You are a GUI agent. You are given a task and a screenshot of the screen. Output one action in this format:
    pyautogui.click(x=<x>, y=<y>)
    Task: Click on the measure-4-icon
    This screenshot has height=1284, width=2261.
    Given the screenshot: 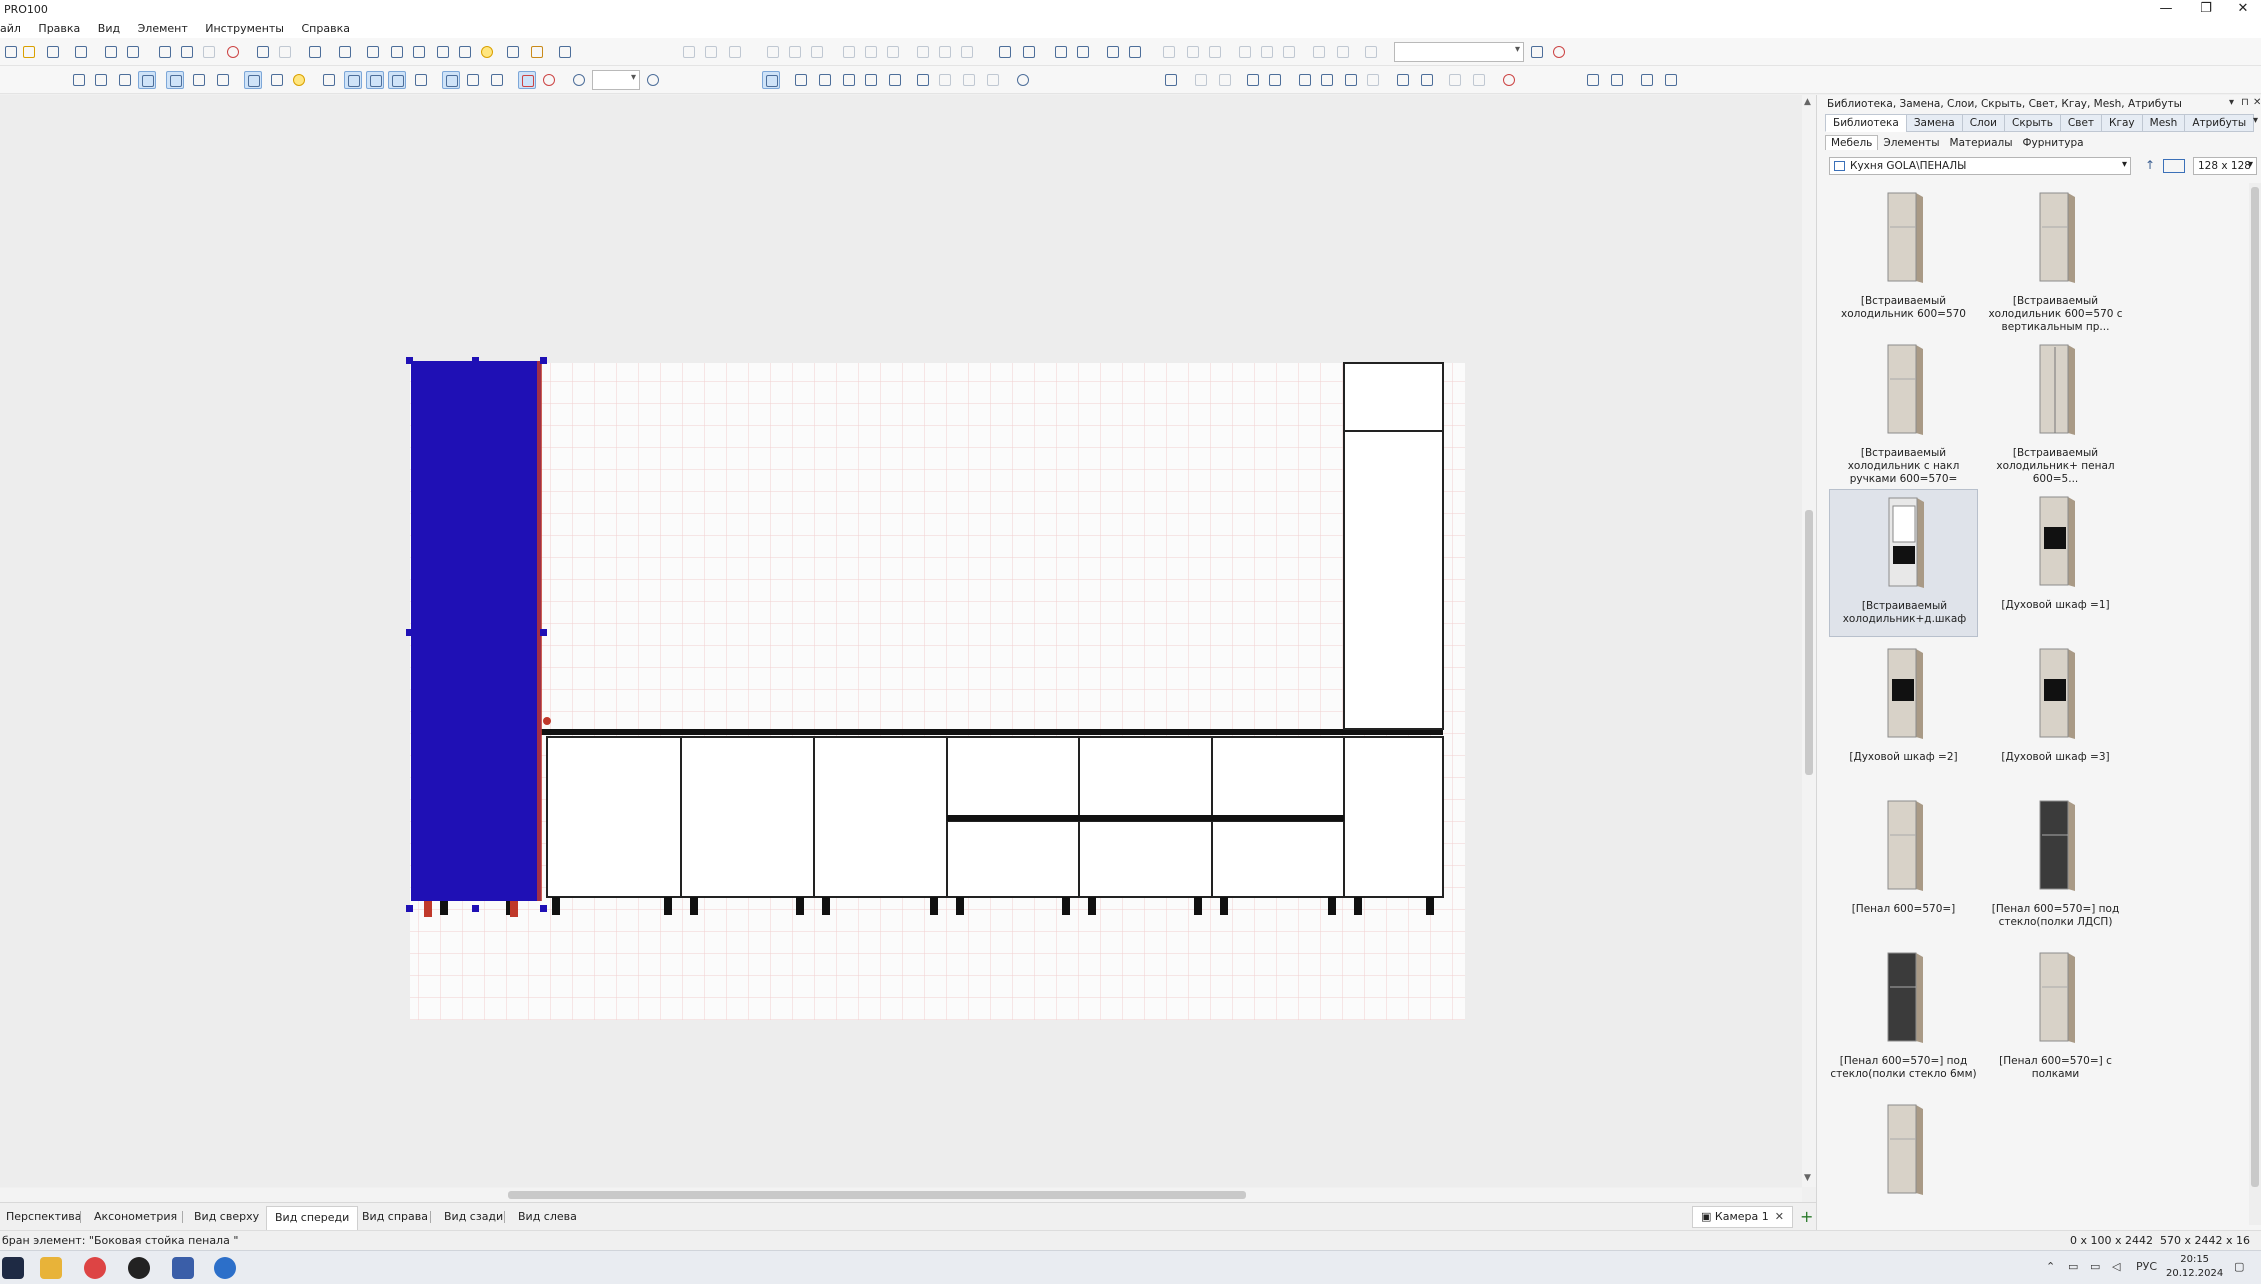 What is the action you would take?
    pyautogui.click(x=871, y=80)
    